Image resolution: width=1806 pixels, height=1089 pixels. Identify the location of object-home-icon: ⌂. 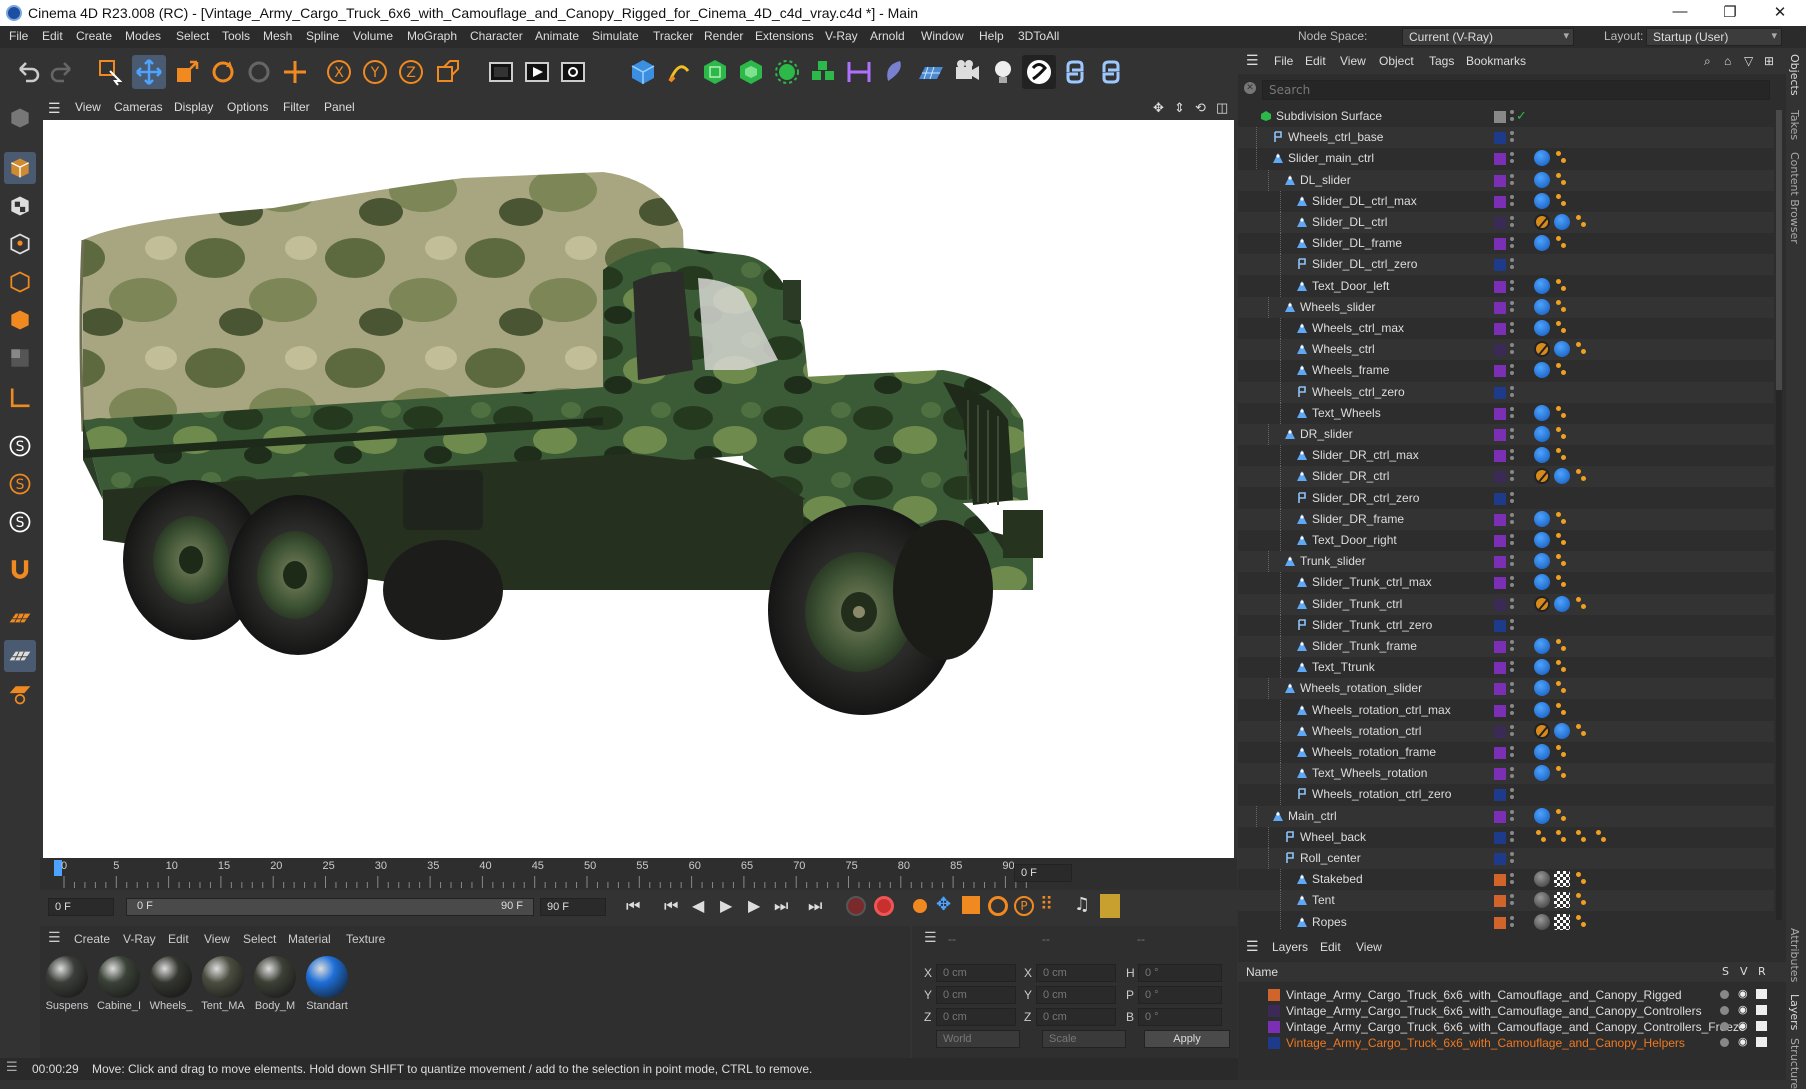
(1727, 61).